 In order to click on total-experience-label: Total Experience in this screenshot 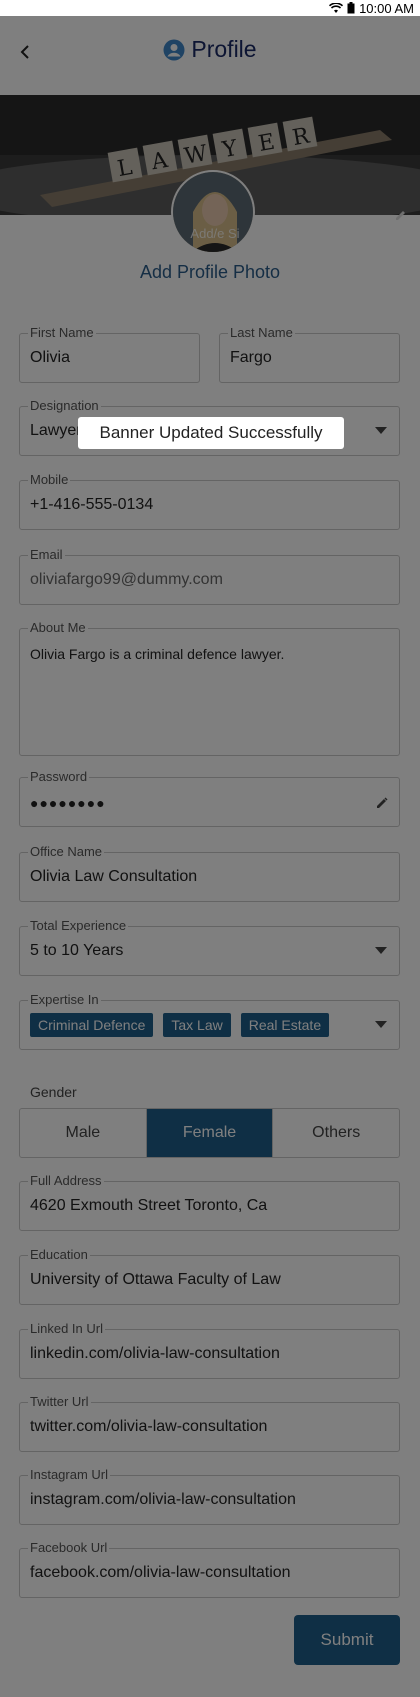, I will do `click(78, 925)`.